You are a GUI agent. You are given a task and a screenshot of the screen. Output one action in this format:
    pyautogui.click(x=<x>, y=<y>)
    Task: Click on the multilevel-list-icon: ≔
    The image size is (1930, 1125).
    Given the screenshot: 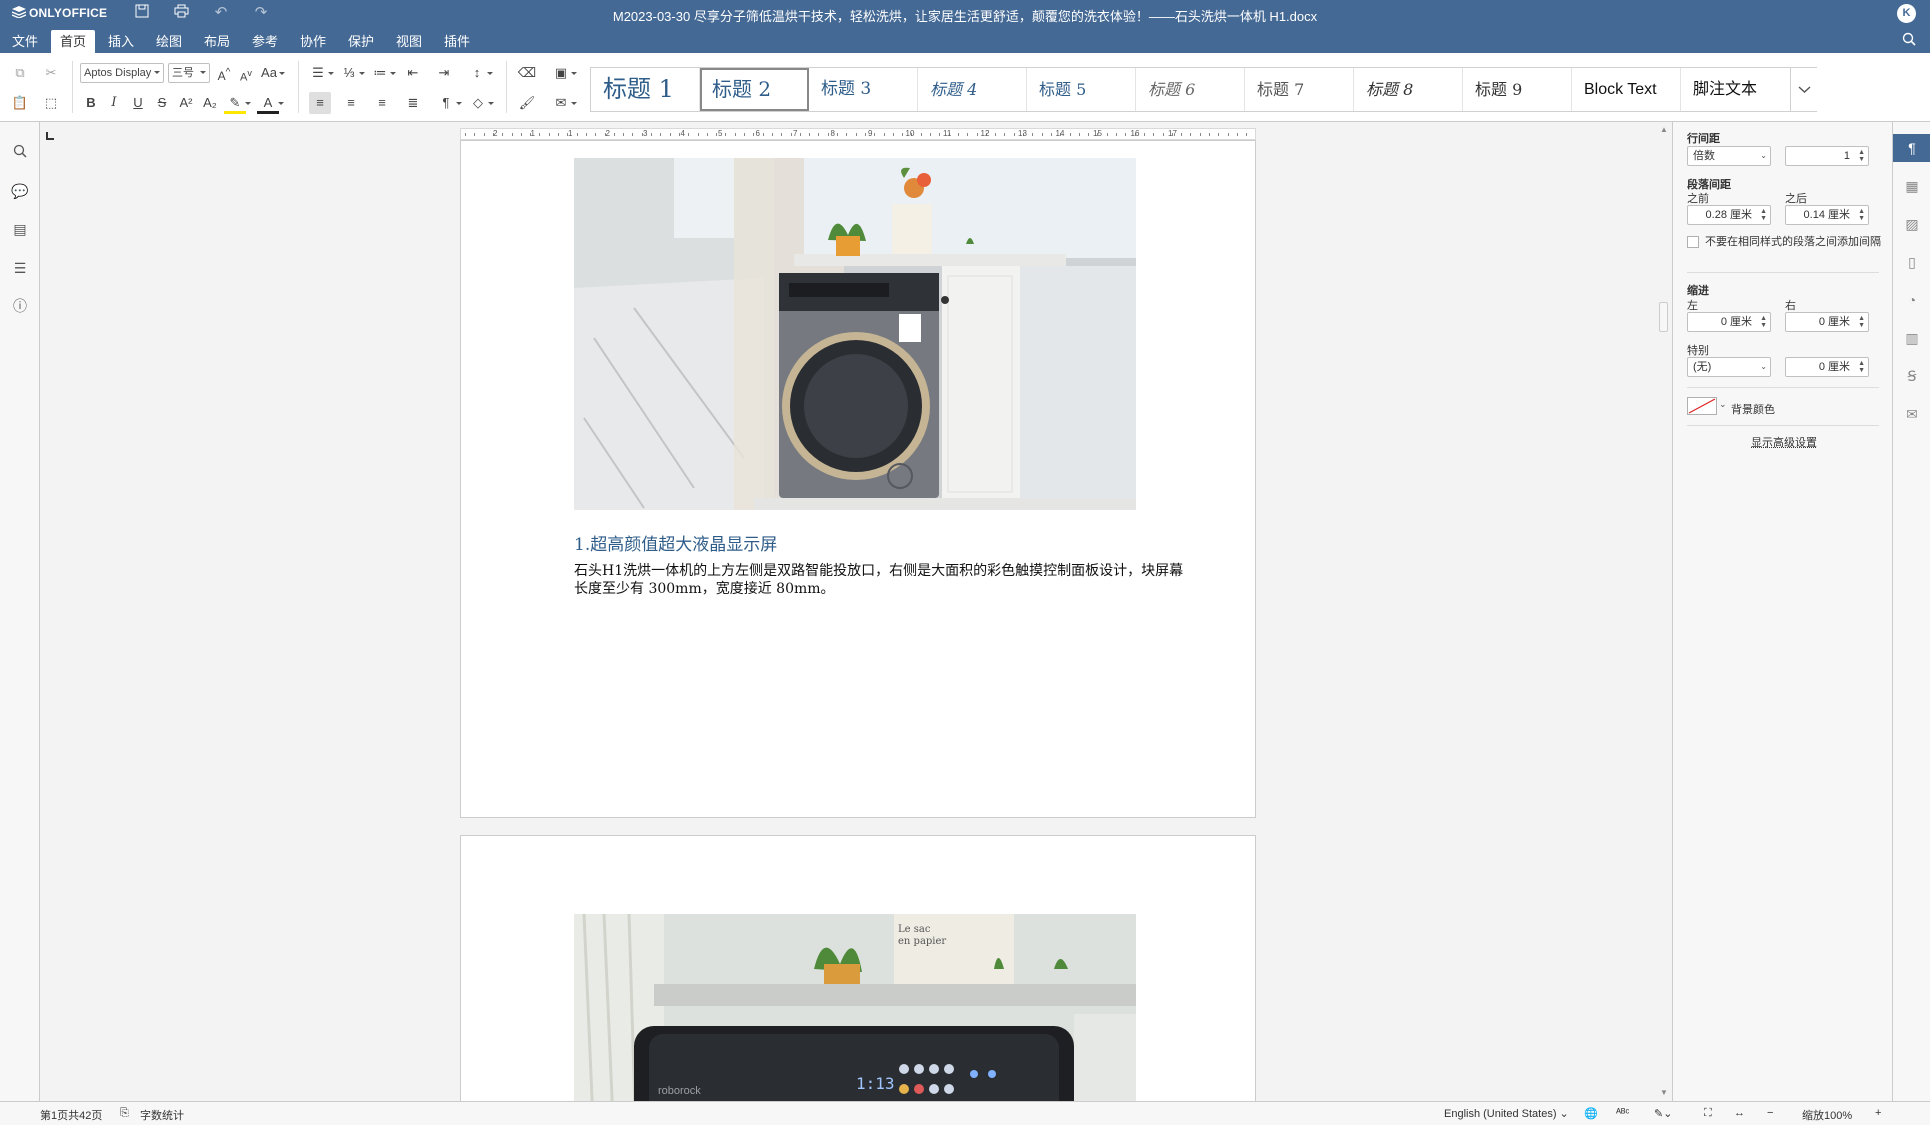 What is the action you would take?
    pyautogui.click(x=380, y=73)
    